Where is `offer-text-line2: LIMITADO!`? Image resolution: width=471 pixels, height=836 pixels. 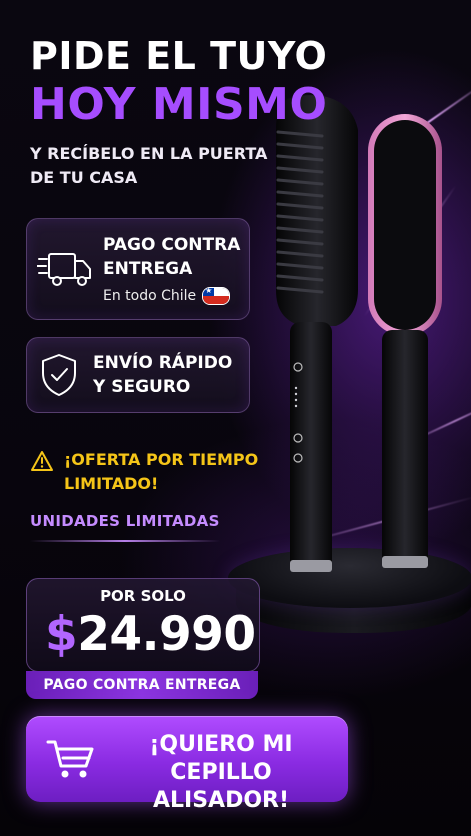 offer-text-line2: LIMITADO! is located at coordinates (111, 483).